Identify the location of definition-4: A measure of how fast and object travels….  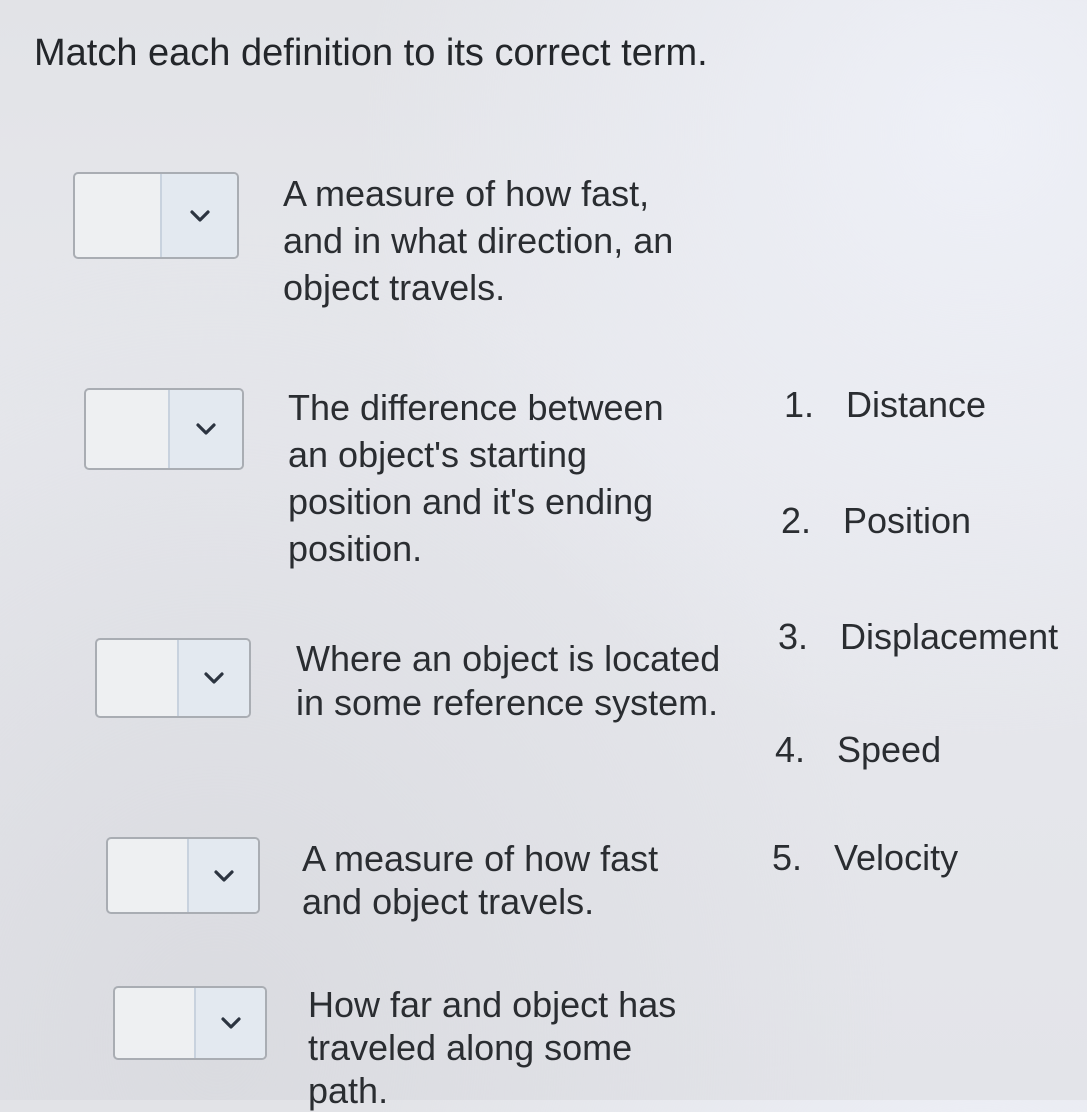
(480, 880).